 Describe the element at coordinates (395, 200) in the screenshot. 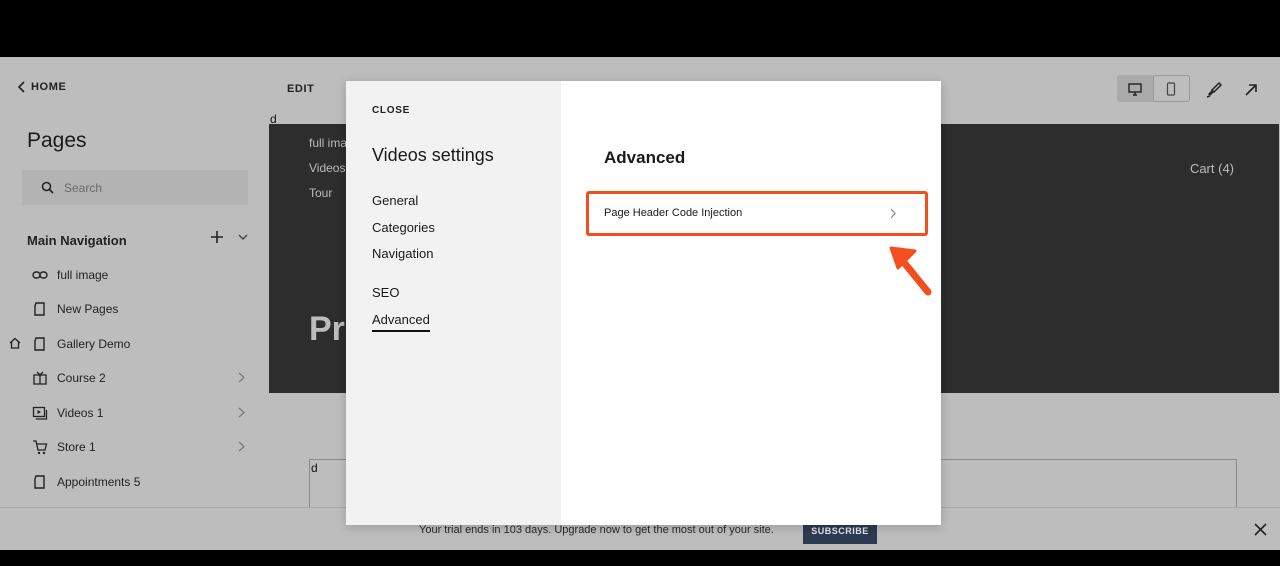

I see `menu-item-general: General` at that location.